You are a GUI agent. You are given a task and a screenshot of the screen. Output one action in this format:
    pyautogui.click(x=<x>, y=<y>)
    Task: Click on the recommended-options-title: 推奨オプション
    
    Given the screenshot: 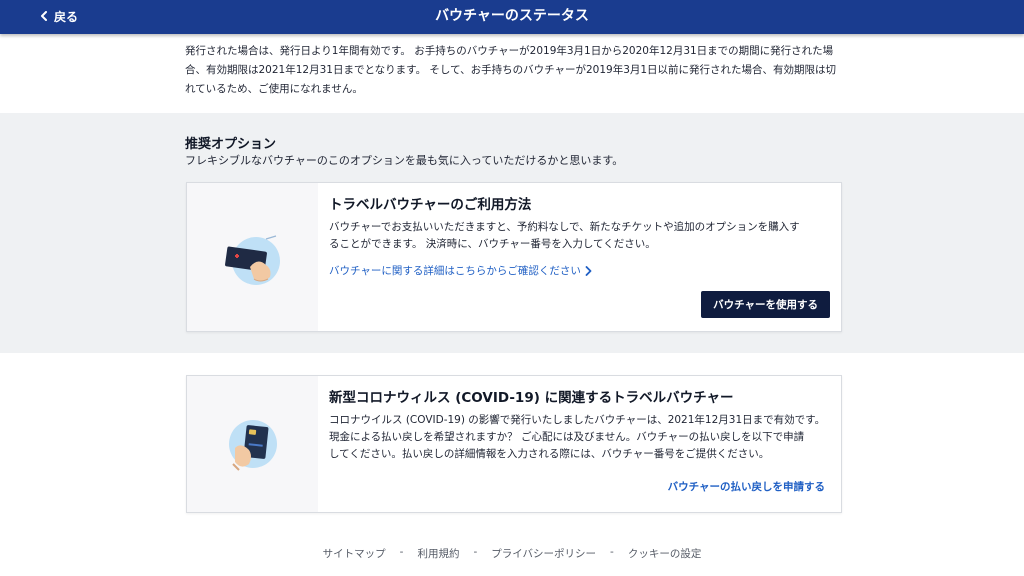 What is the action you would take?
    pyautogui.click(x=231, y=144)
    